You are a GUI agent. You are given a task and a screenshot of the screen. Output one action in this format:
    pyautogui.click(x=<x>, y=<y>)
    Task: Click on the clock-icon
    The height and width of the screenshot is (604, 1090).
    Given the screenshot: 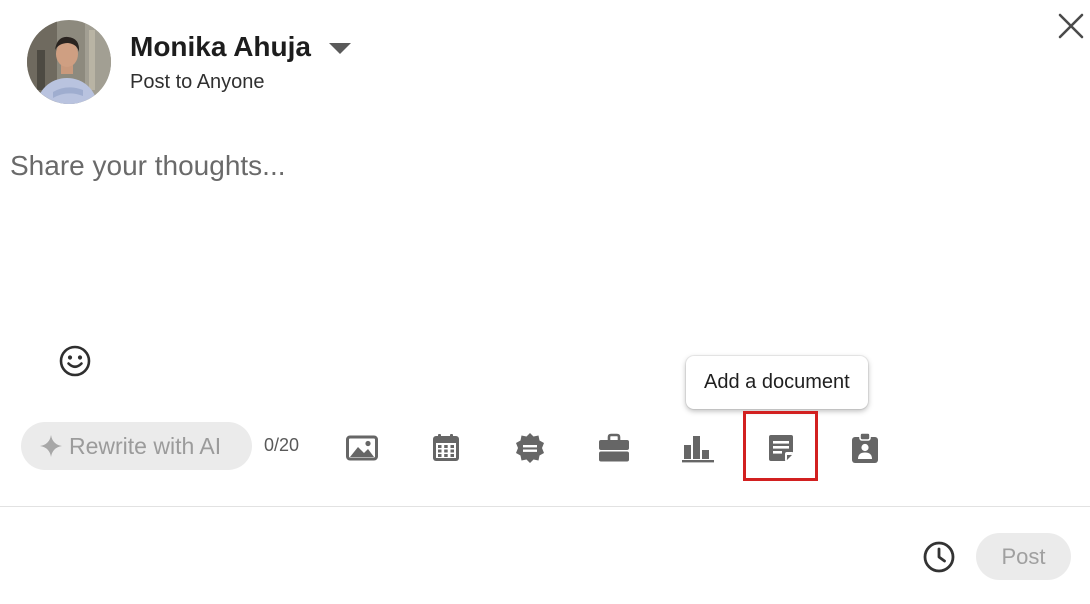 What is the action you would take?
    pyautogui.click(x=939, y=557)
    